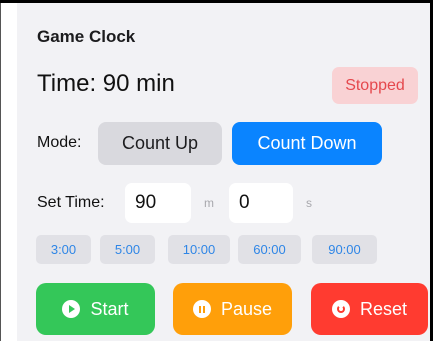 The image size is (433, 341). What do you see at coordinates (261, 203) in the screenshot?
I see `seconds-input: 0` at bounding box center [261, 203].